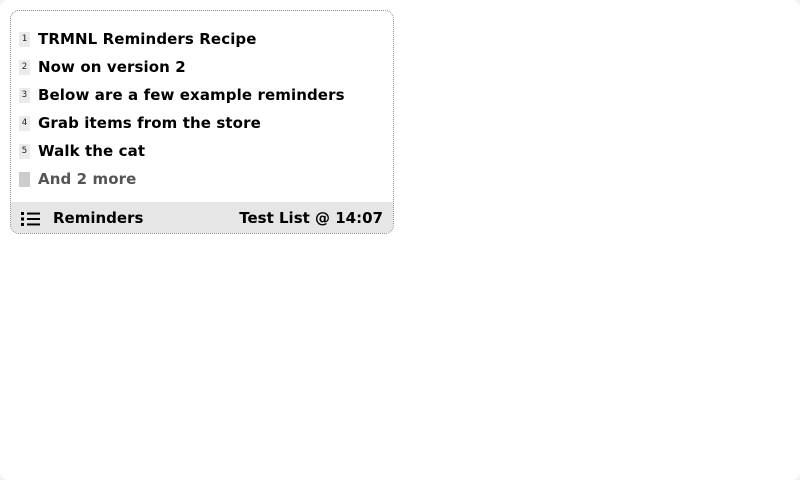 This screenshot has height=480, width=800. What do you see at coordinates (24, 151) in the screenshot?
I see `item-index: 5` at bounding box center [24, 151].